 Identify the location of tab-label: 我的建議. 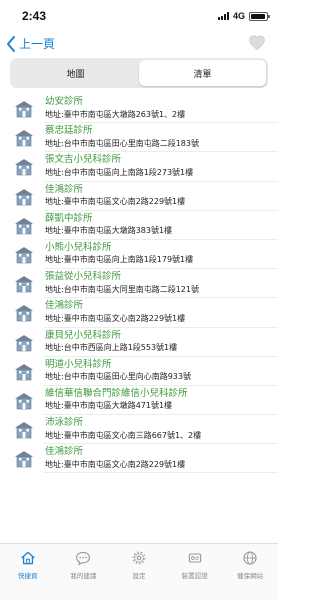
(83, 576).